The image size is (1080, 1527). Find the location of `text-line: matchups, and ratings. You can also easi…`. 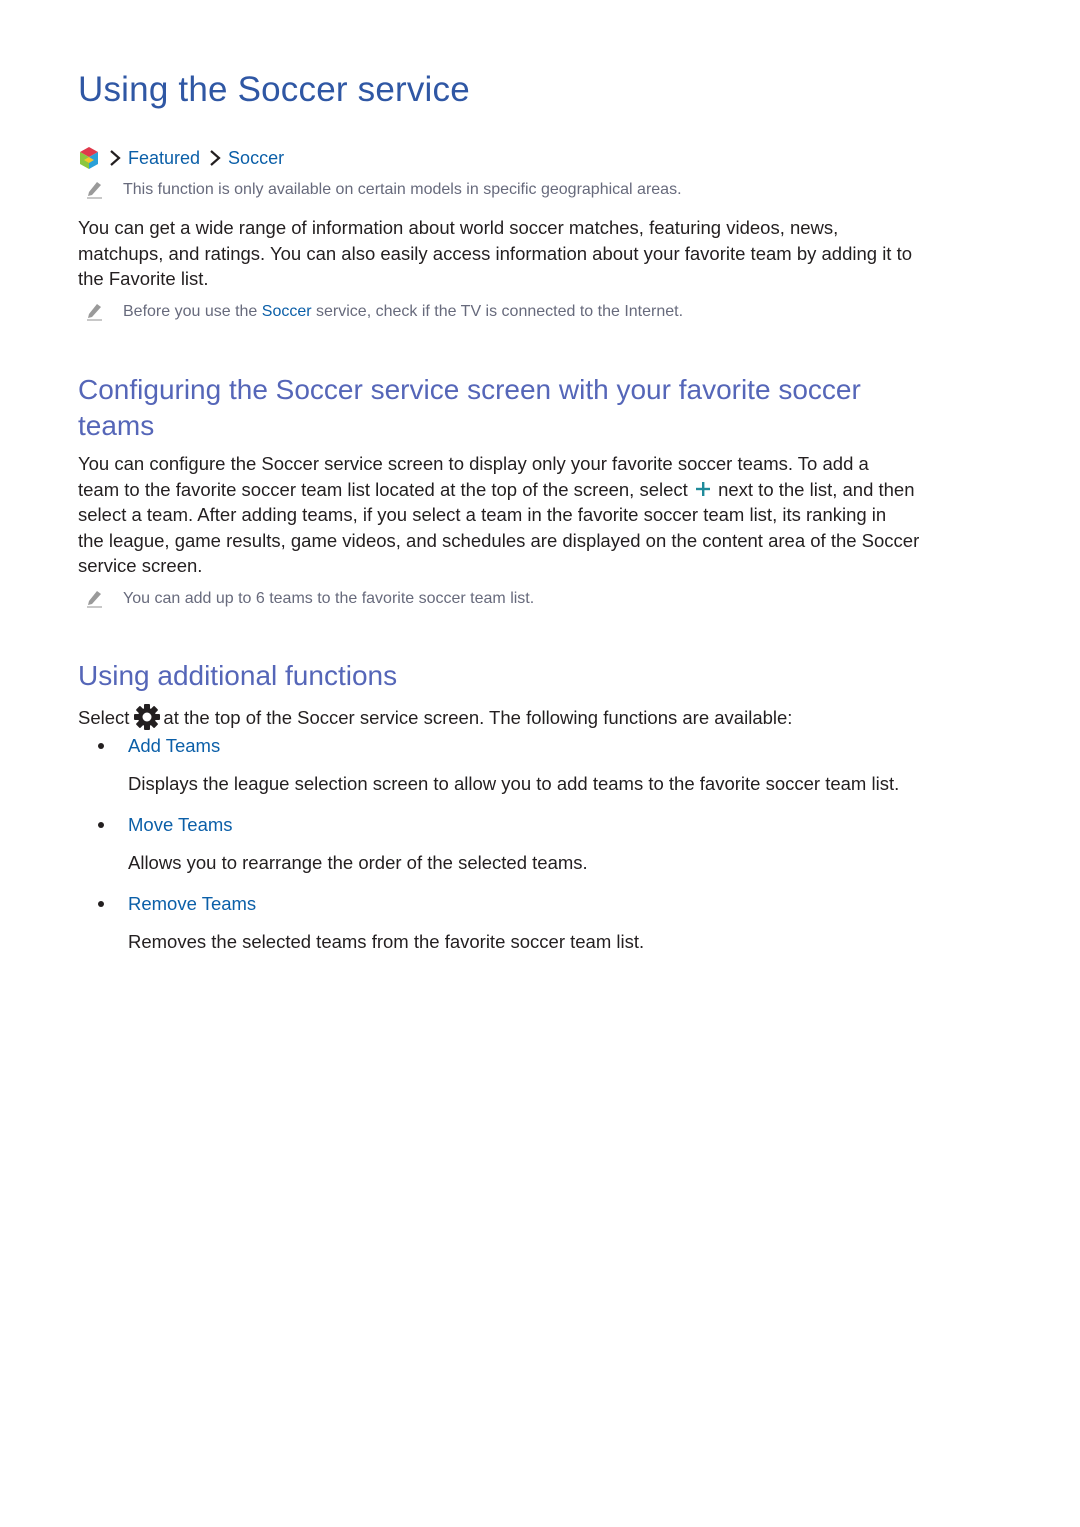

text-line: matchups, and ratings. You can also easi… is located at coordinates (495, 253).